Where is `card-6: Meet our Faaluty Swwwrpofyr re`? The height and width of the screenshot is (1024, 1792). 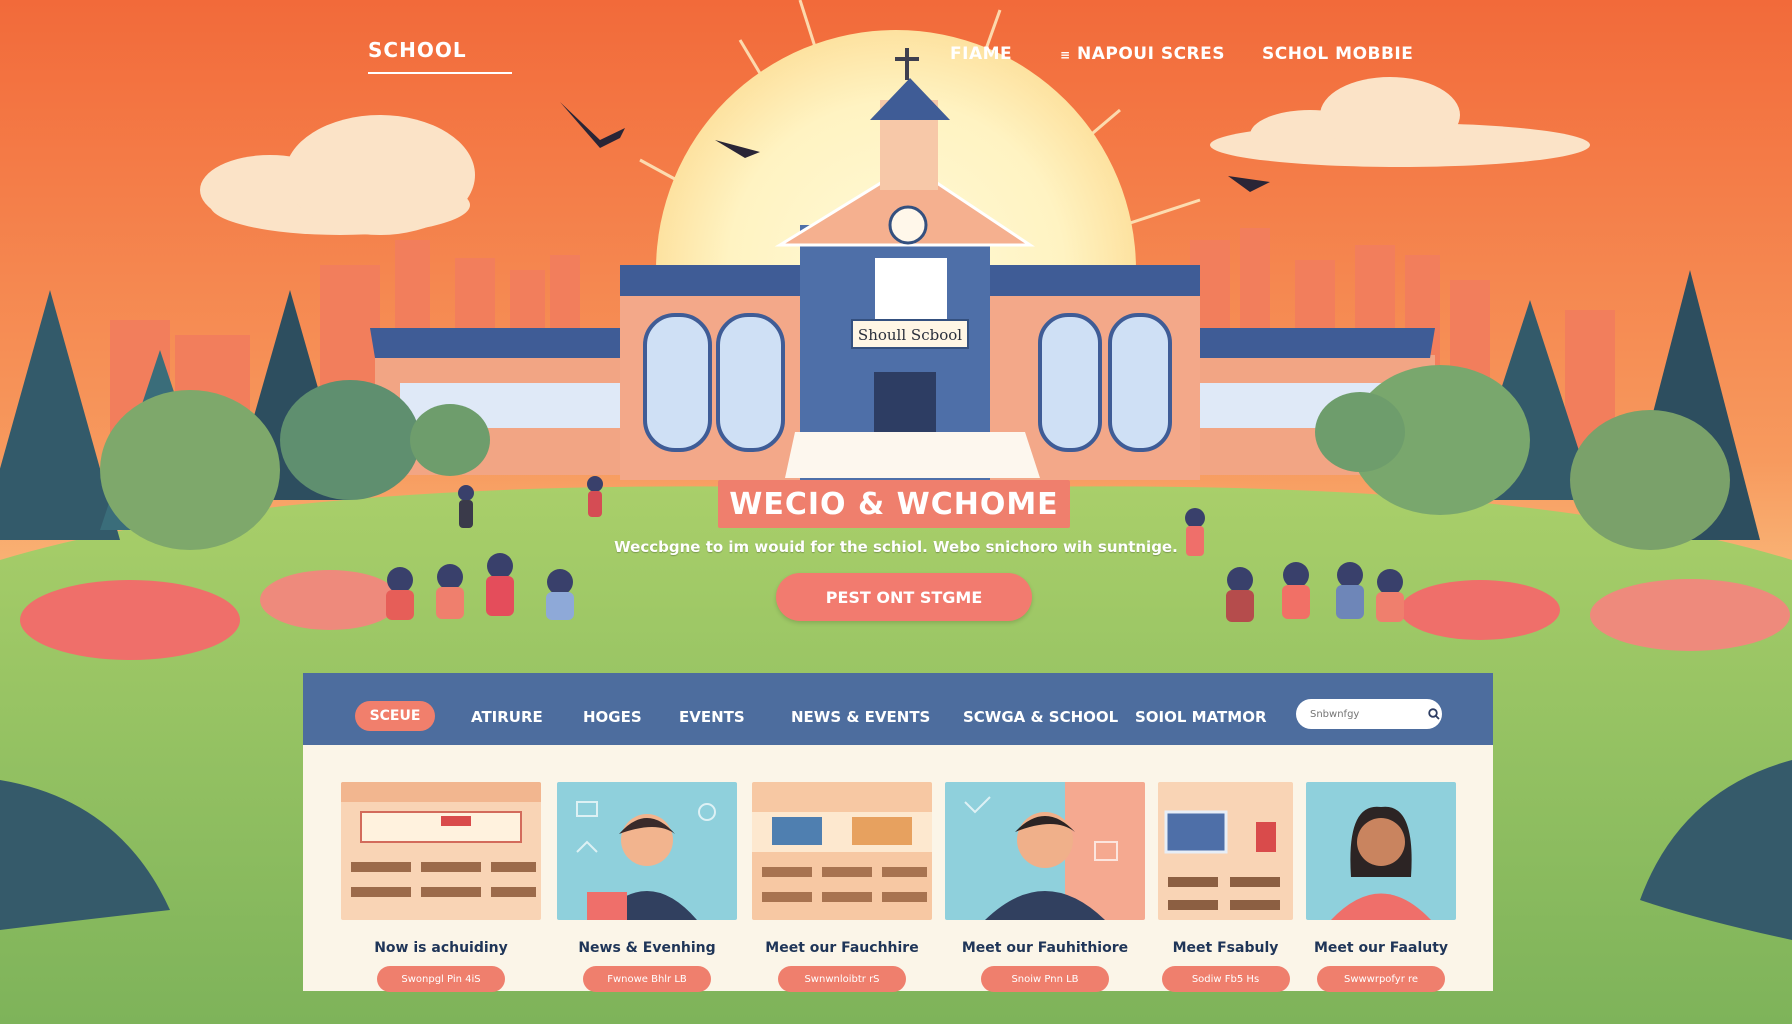
card-6: Meet our Faaluty Swwwrpofyr re is located at coordinates (1381, 887).